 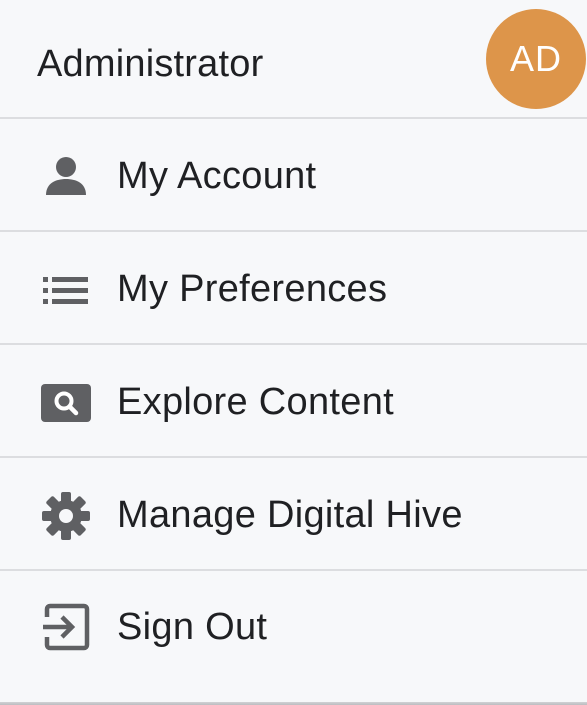 I want to click on menu-item-label: My Preferences, so click(x=252, y=289).